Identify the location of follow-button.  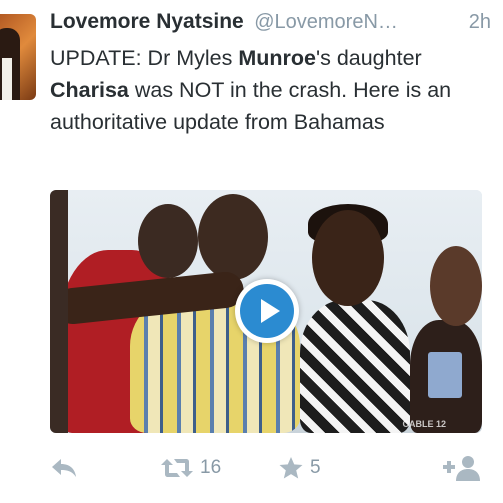
(462, 468).